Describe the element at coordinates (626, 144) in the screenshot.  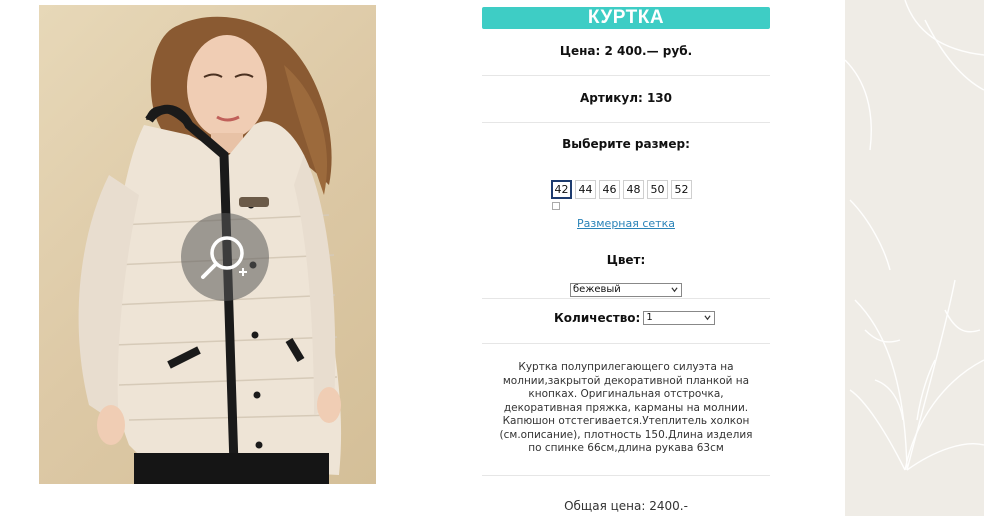
I see `choose-size-label: Выберите размер:` at that location.